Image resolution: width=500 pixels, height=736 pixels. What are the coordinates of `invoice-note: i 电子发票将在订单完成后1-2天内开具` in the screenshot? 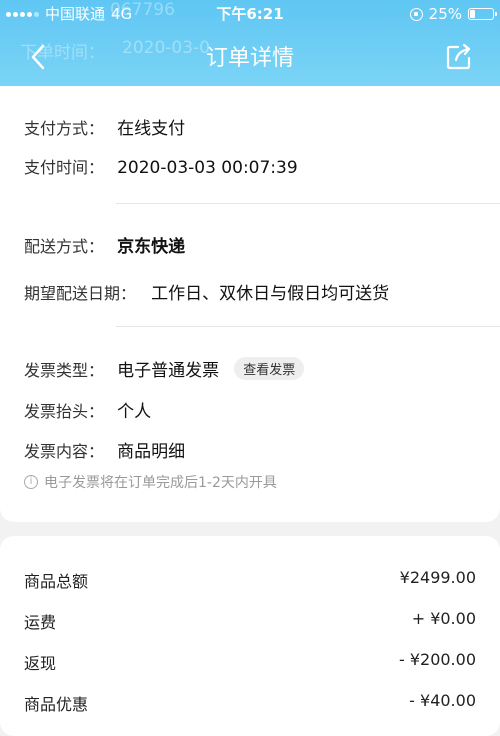 It's located at (150, 482).